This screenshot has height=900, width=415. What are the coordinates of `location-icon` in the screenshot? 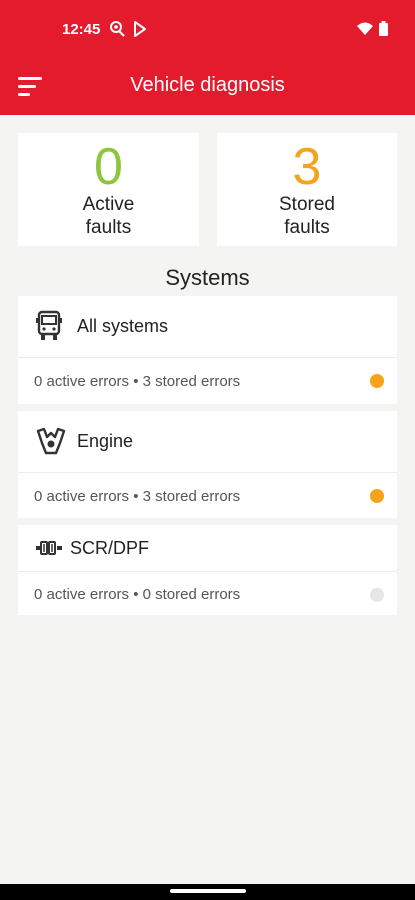 It's located at (117, 31).